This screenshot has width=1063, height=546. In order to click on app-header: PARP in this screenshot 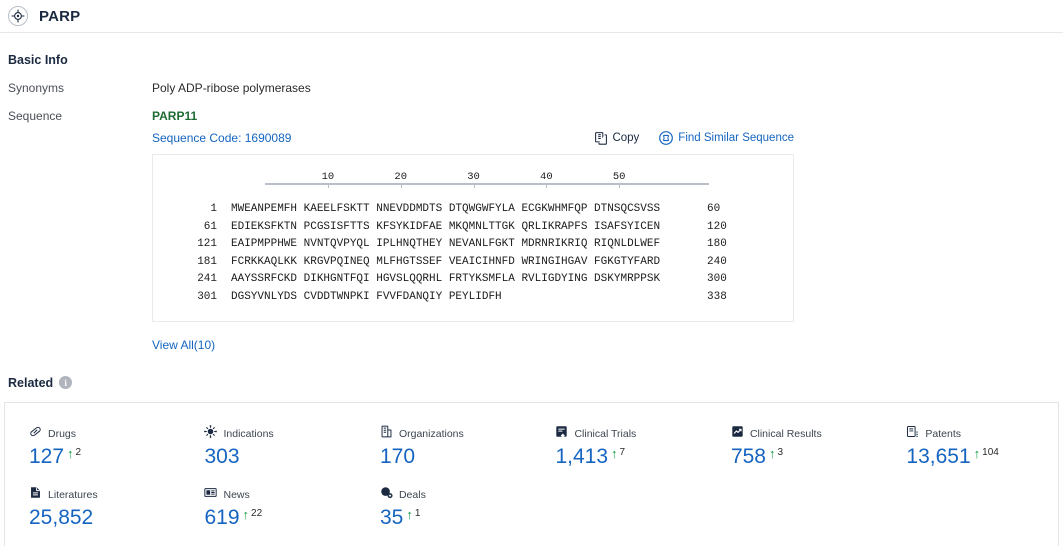, I will do `click(531, 16)`.